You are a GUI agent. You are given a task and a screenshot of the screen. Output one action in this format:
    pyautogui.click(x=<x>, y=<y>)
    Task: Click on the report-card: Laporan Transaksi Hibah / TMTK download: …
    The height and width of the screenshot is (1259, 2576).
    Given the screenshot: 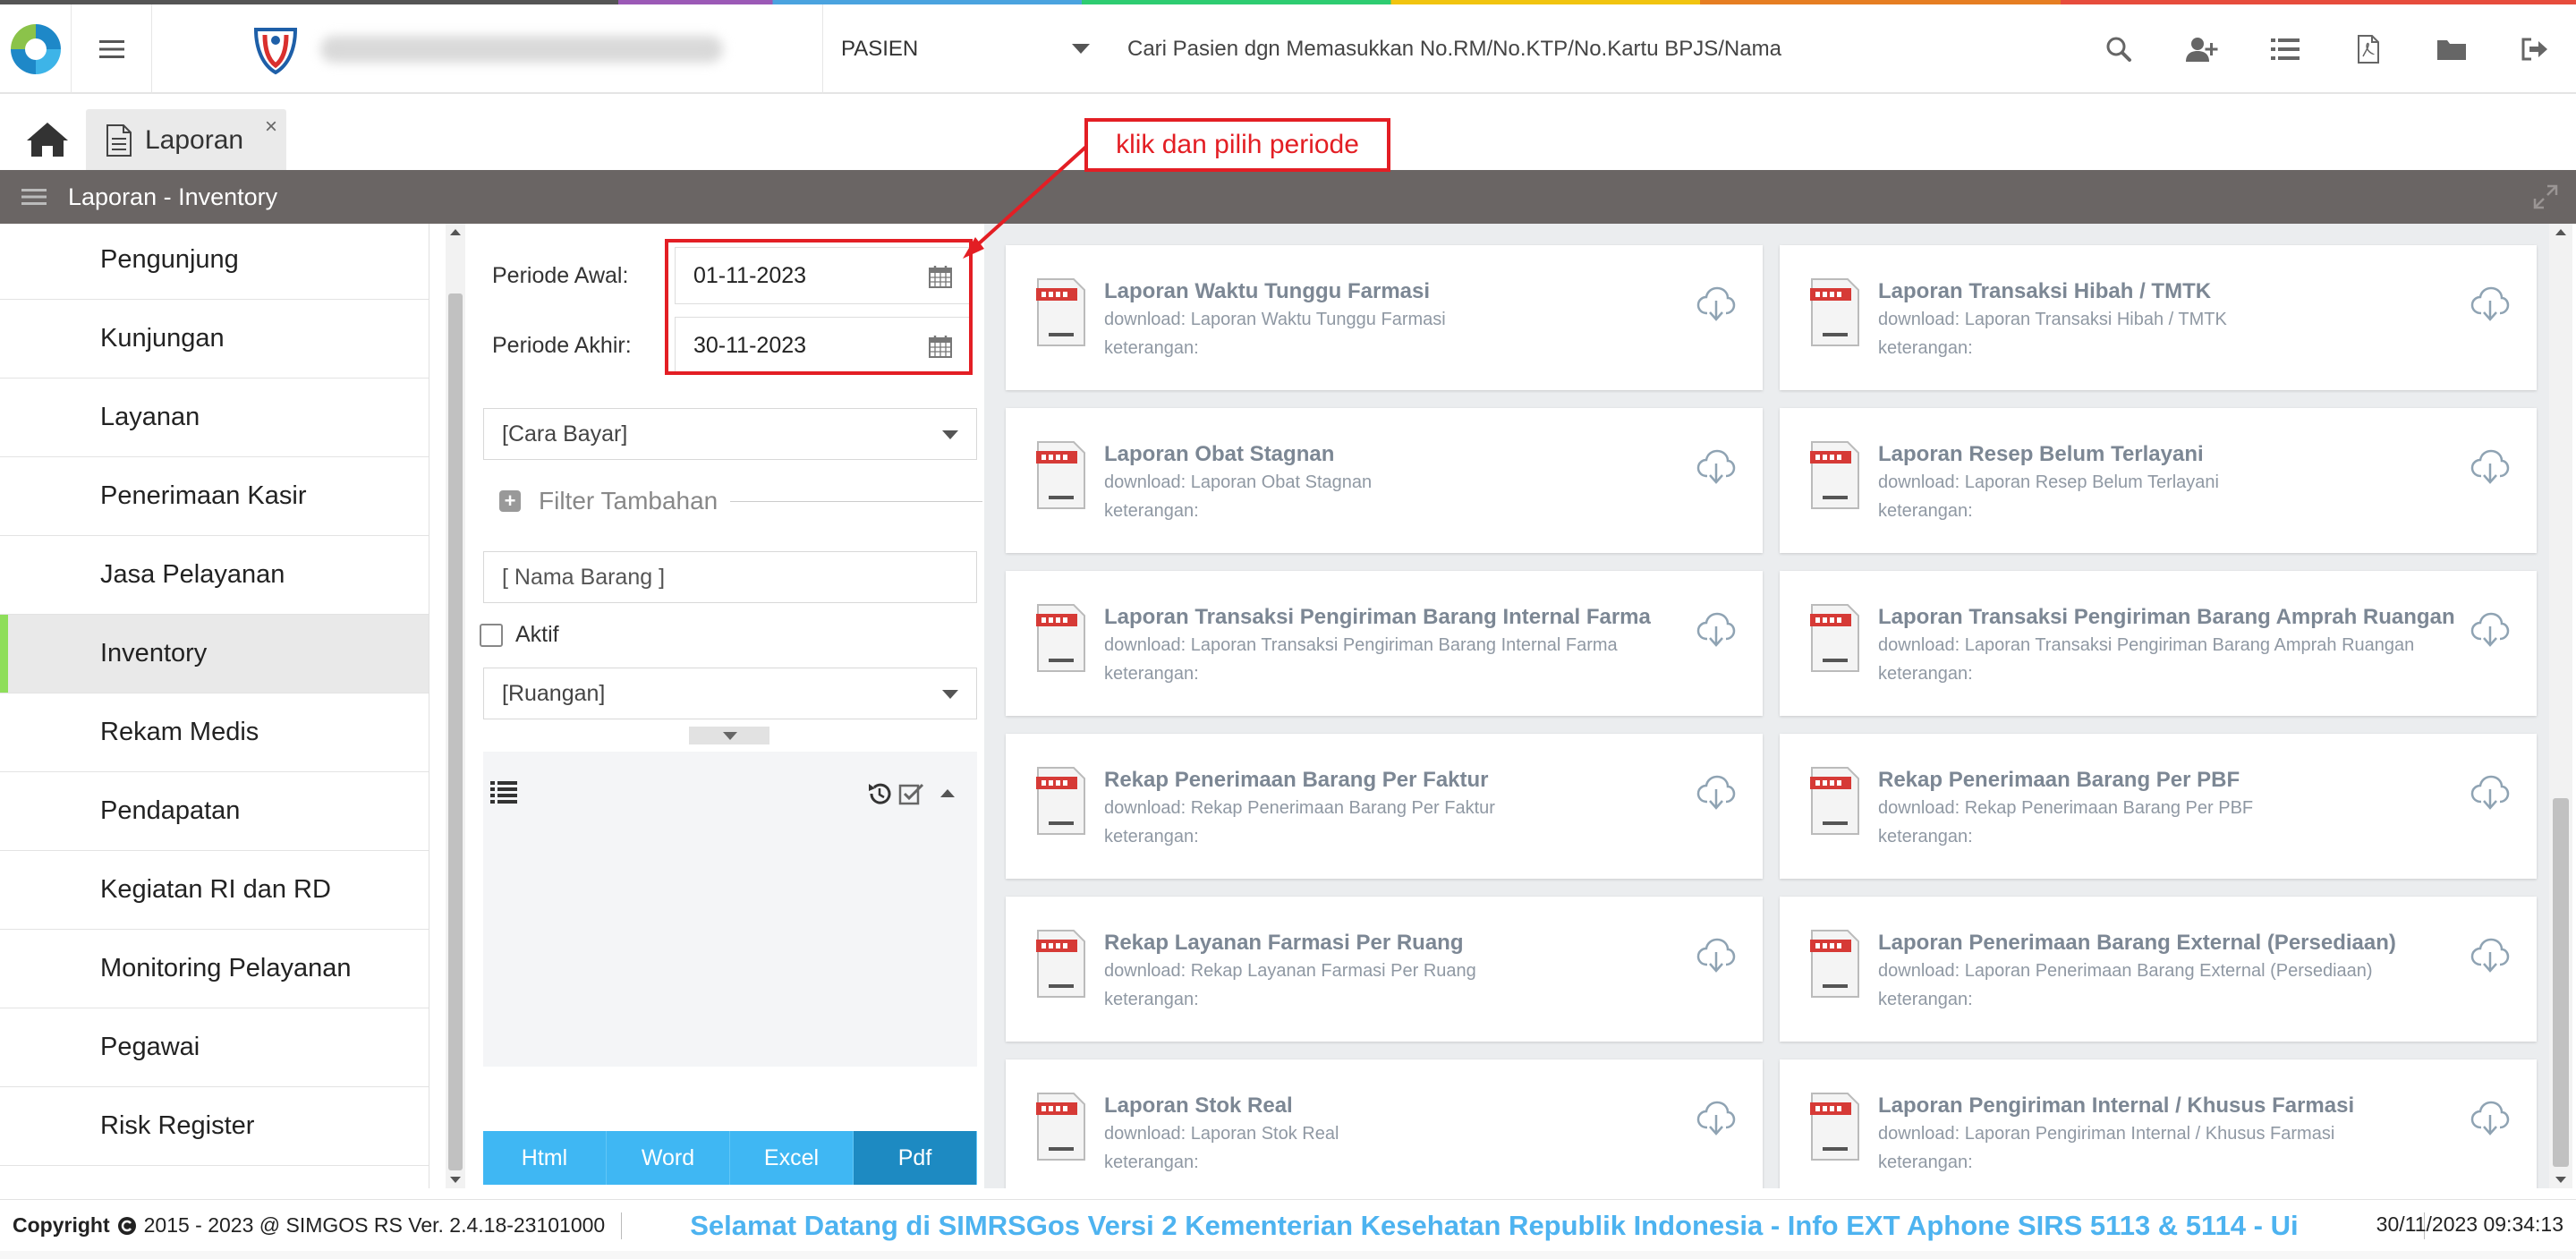 What is the action you would take?
    pyautogui.click(x=2158, y=317)
    